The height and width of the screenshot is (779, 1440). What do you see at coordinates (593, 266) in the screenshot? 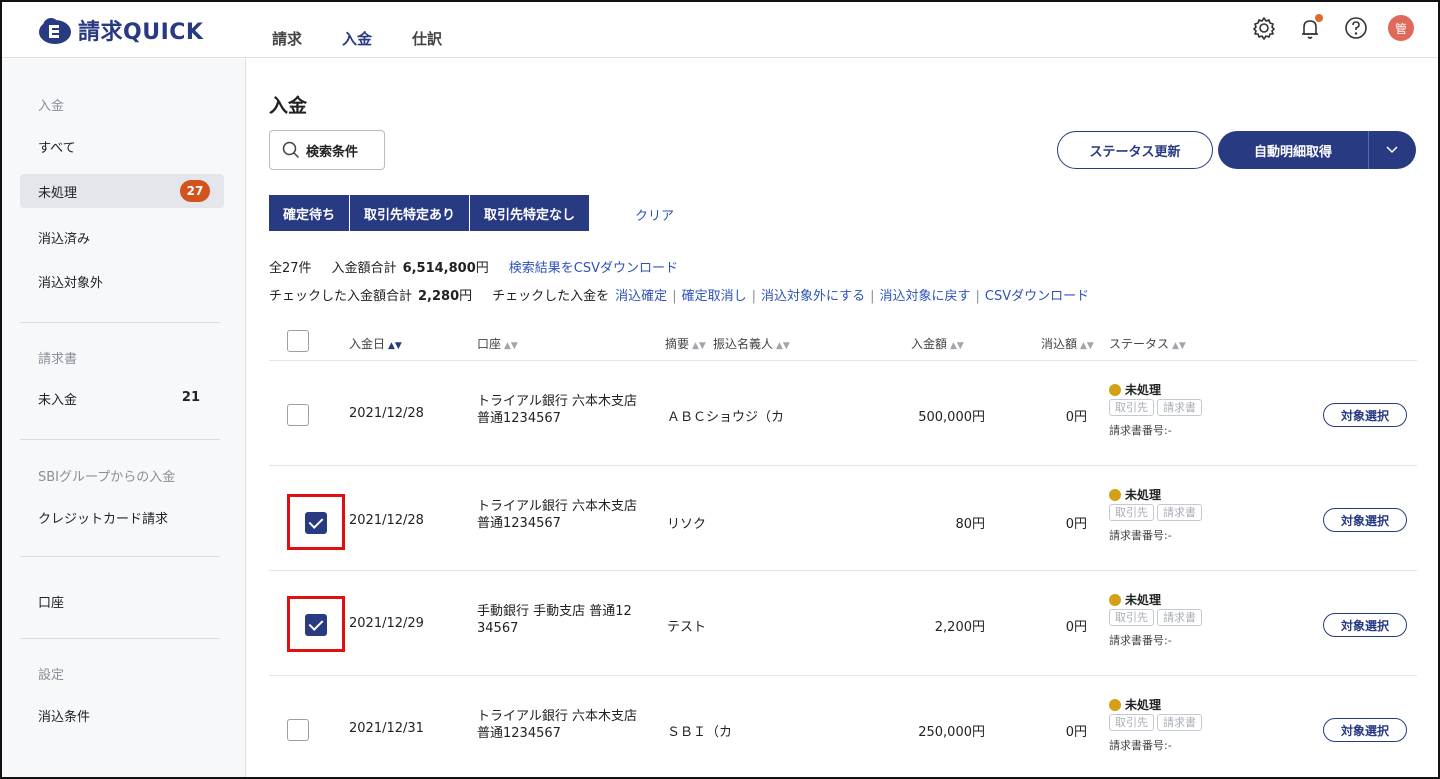
I see `csv-result-download-link: 検索結果をCSVダウンロード` at bounding box center [593, 266].